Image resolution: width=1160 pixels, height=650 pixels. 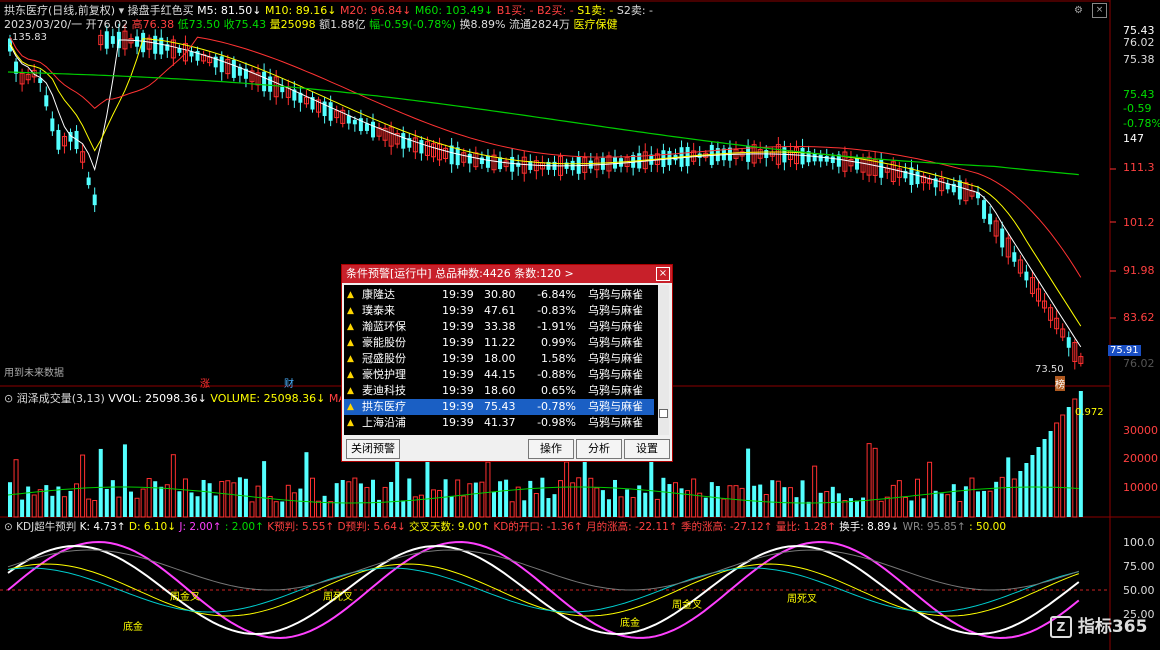 I want to click on tag-bang: 榜, so click(x=1060, y=383).